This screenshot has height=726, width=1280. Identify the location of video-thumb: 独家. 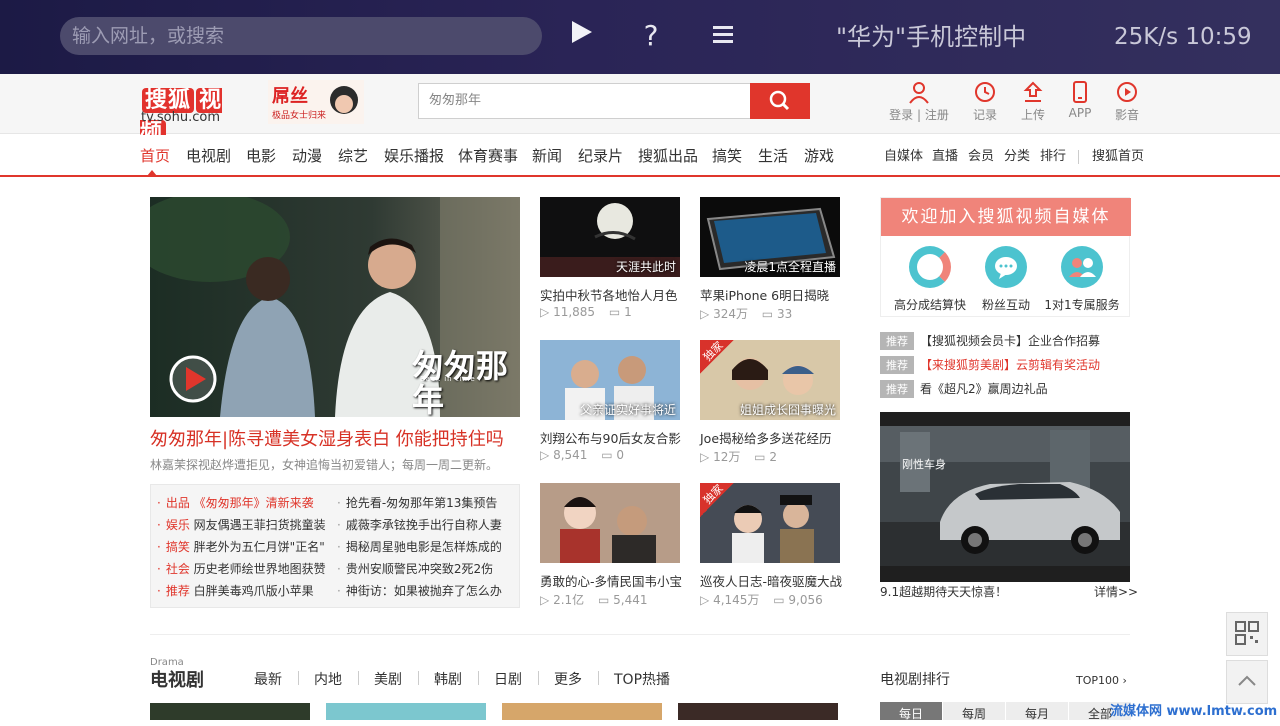
(770, 523).